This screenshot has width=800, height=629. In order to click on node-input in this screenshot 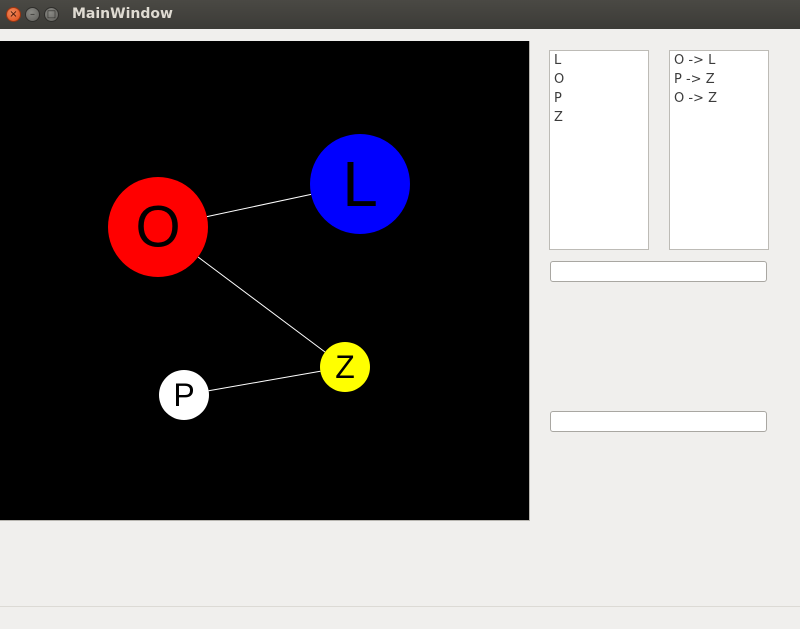, I will do `click(658, 271)`.